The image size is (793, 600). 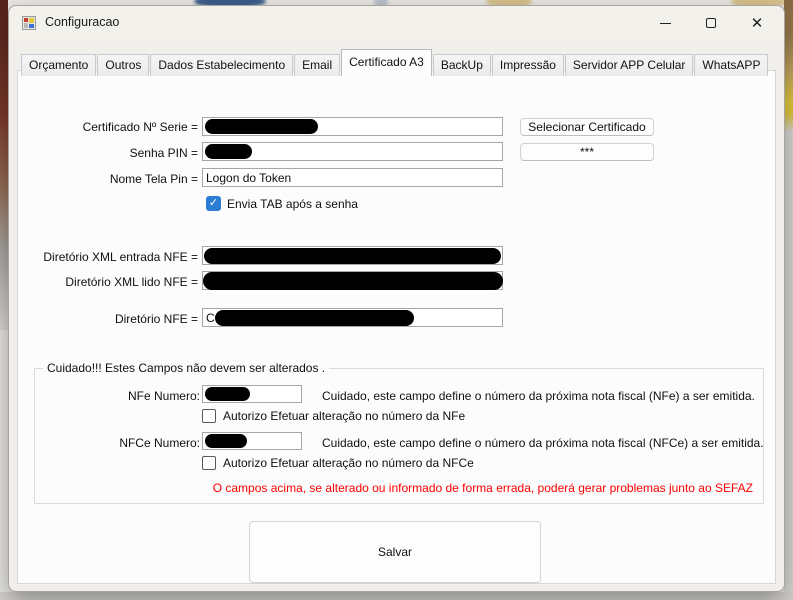 What do you see at coordinates (386, 62) in the screenshot?
I see `tab-certificado-a3: Certificado A3` at bounding box center [386, 62].